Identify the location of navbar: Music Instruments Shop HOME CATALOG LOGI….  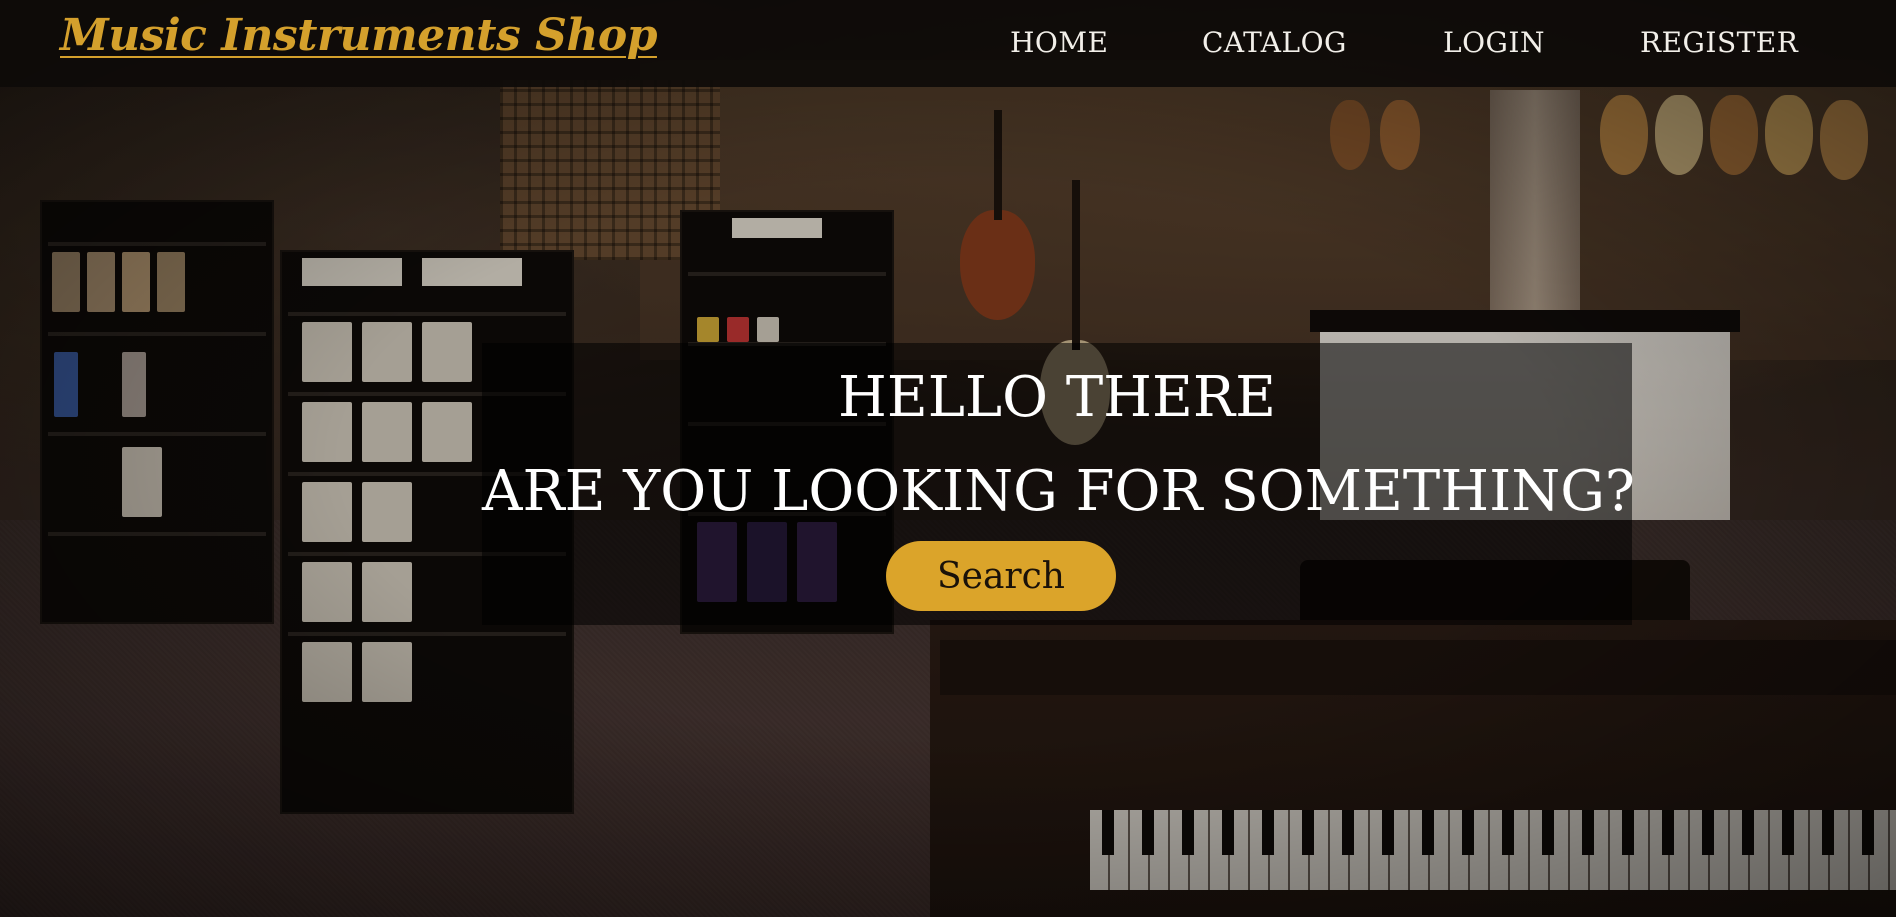
(948, 43).